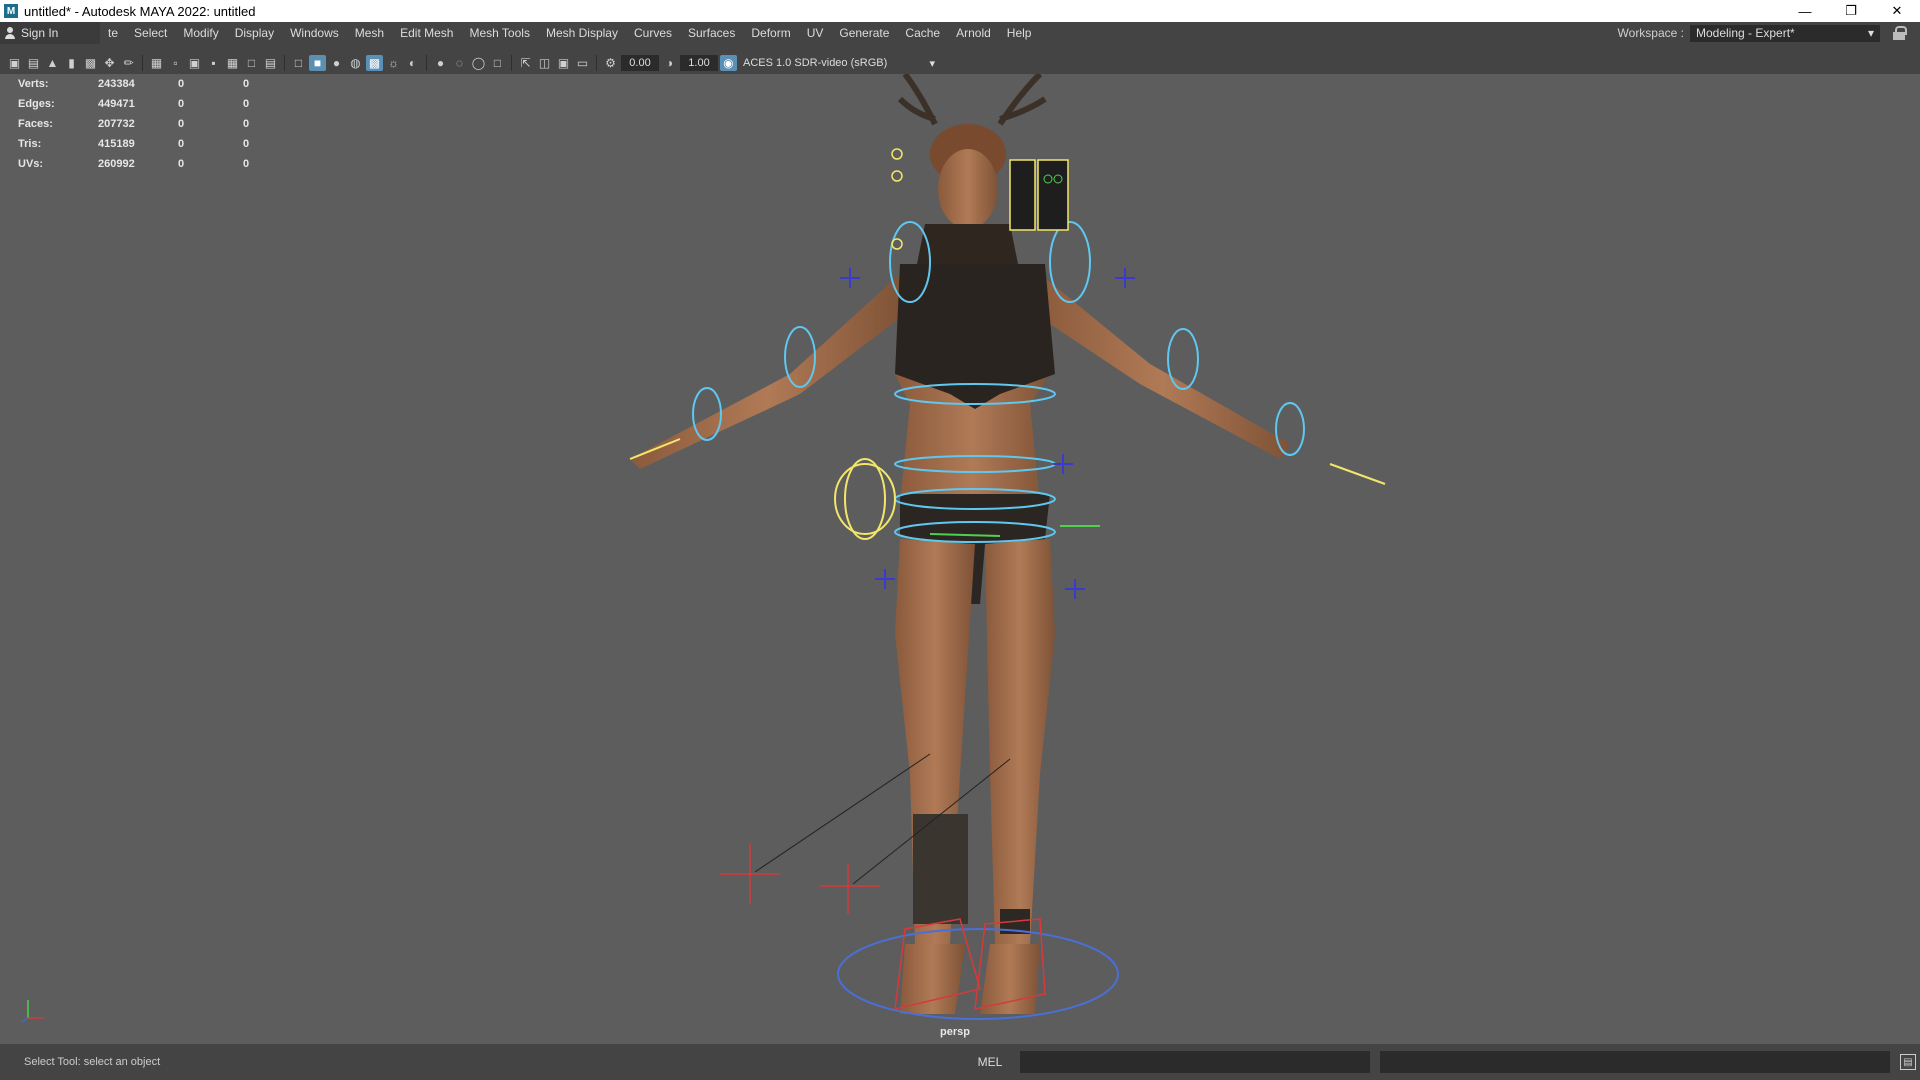 The height and width of the screenshot is (1080, 1920). What do you see at coordinates (128, 63) in the screenshot?
I see `grease-pencil-icon: ✏` at bounding box center [128, 63].